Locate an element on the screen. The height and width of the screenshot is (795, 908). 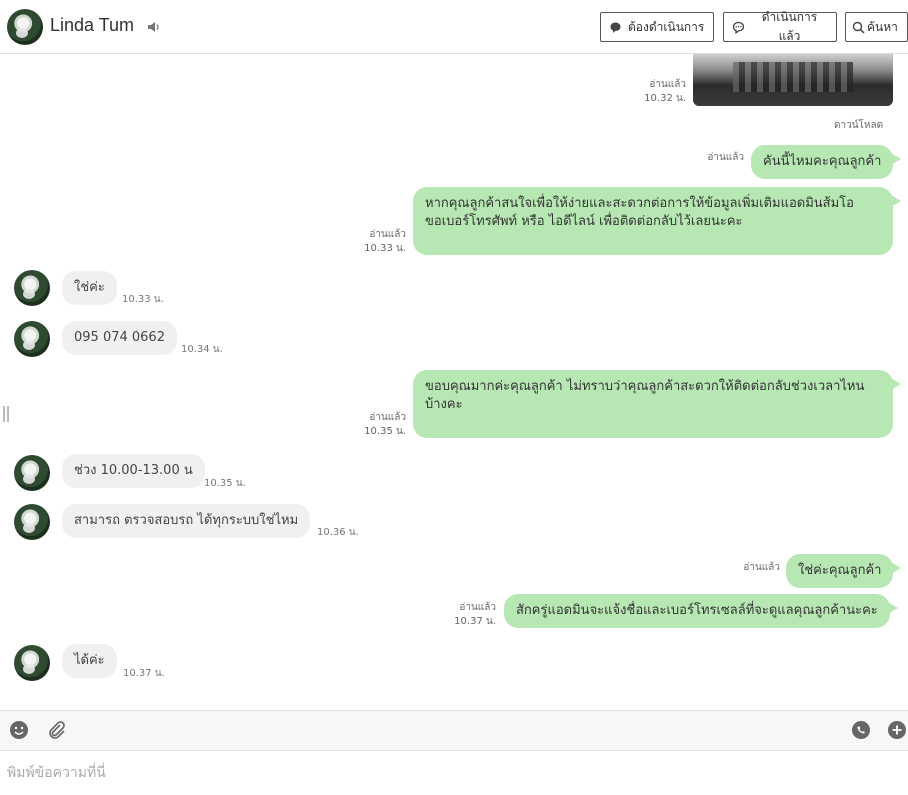
search-button-label: ค้นหา is located at coordinates (882, 26).